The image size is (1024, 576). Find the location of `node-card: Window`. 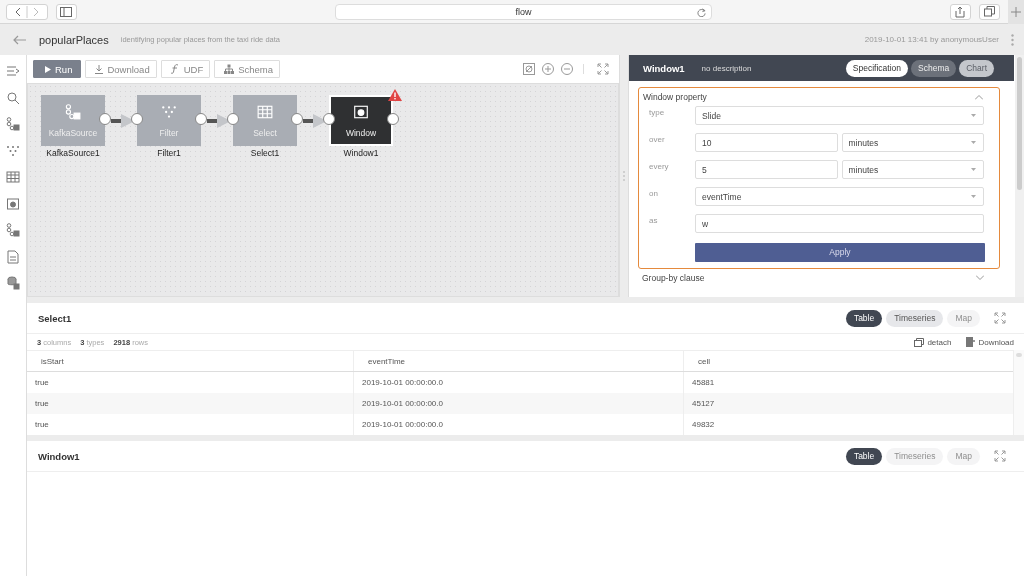

node-card: Window is located at coordinates (361, 120).